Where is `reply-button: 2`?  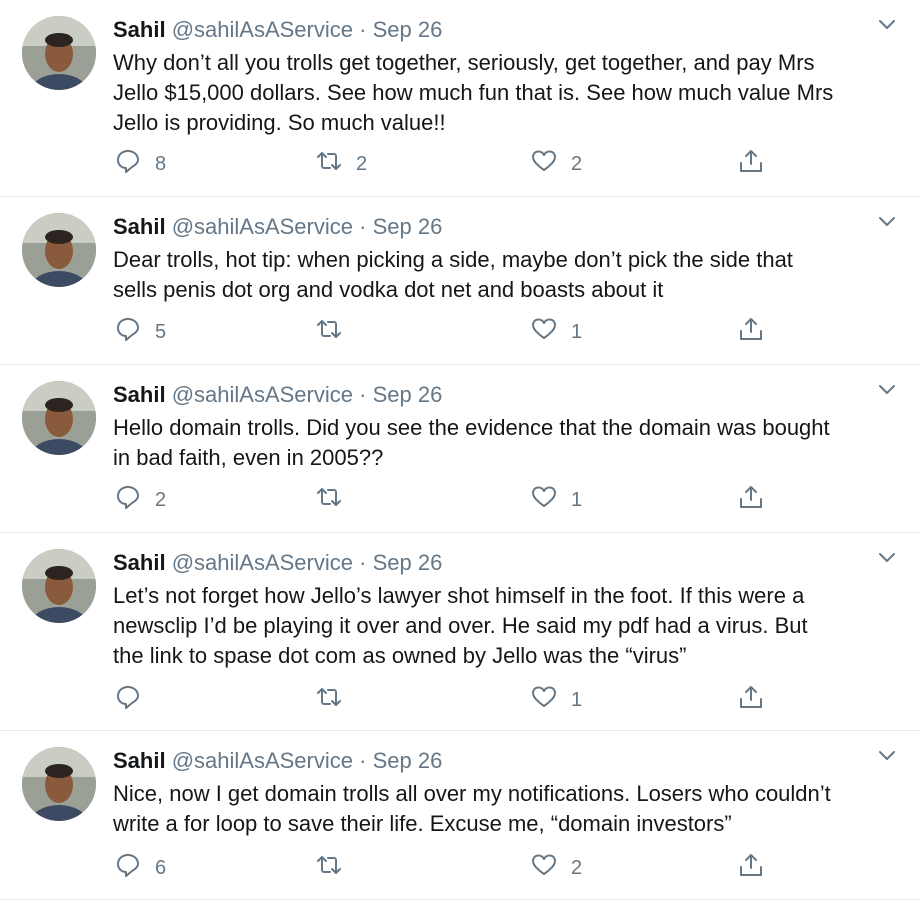
reply-button: 2 is located at coordinates (140, 500).